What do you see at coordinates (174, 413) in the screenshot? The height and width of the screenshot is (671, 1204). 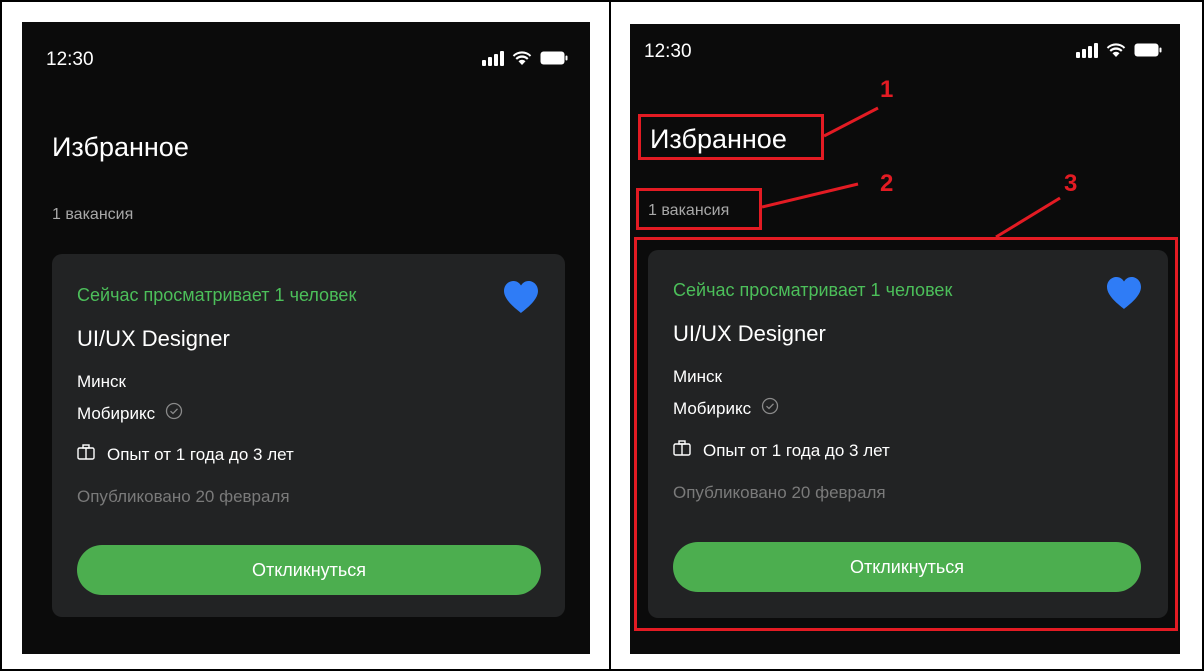 I see `verified-check-icon` at bounding box center [174, 413].